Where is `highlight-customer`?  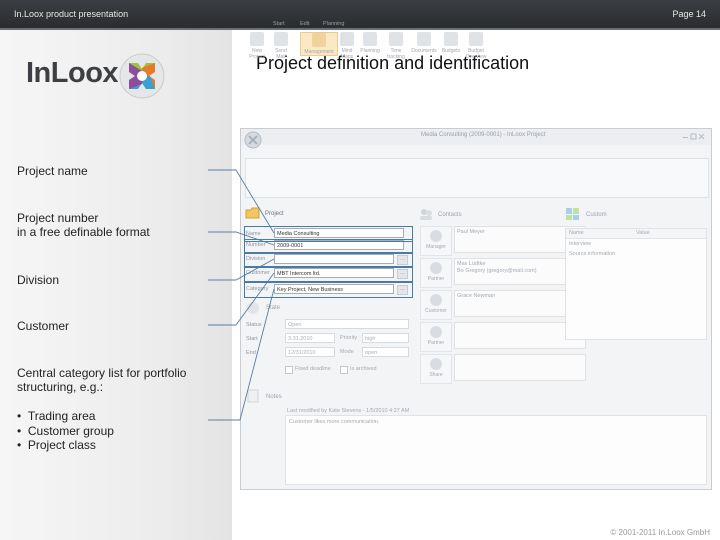 highlight-customer is located at coordinates (328, 274).